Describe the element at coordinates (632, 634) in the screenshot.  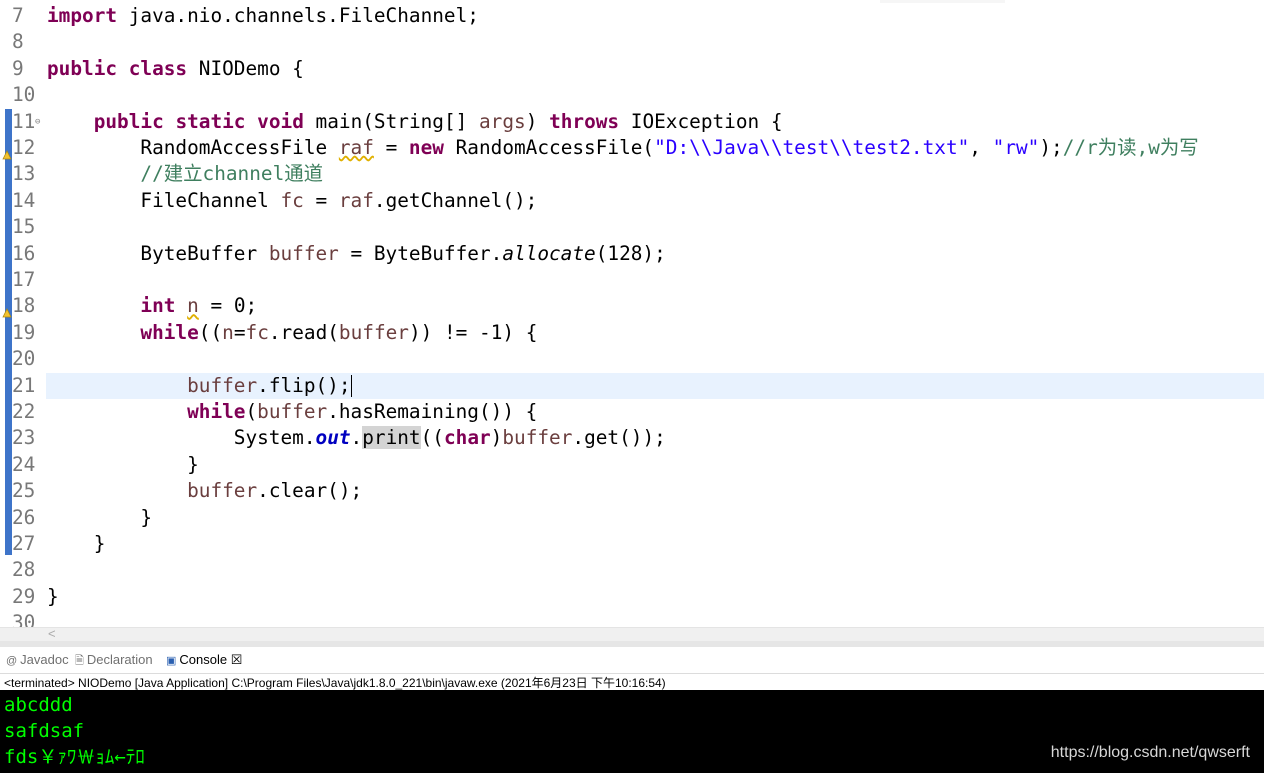
I see `horizontal-scrollbar: <` at that location.